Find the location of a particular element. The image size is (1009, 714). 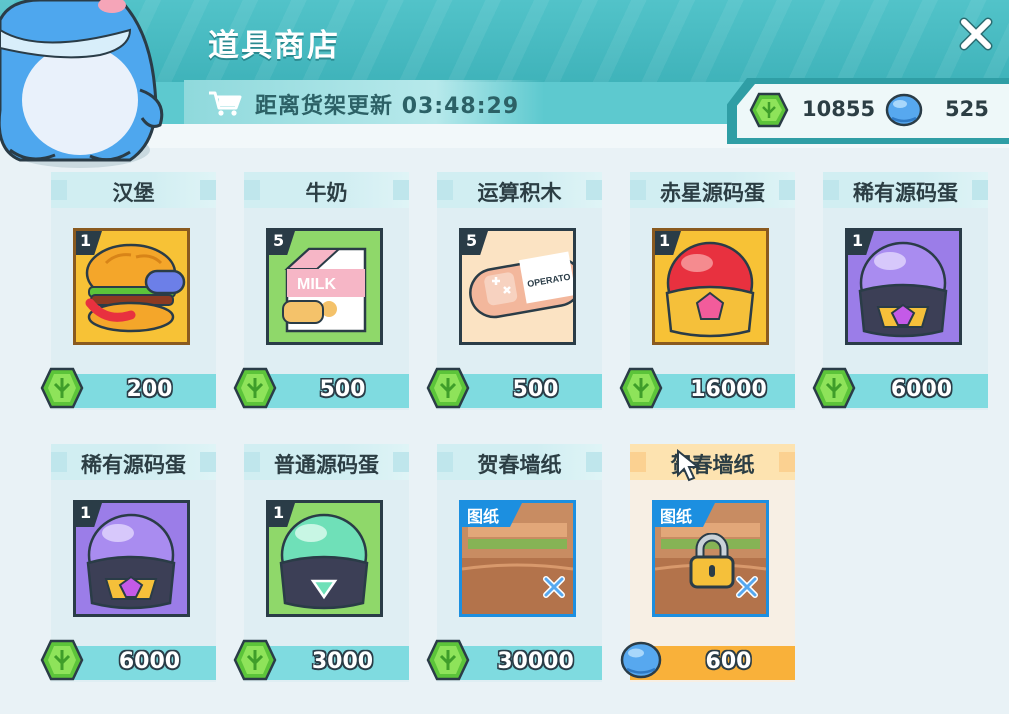

item-name: 运算积木 is located at coordinates (519, 193).